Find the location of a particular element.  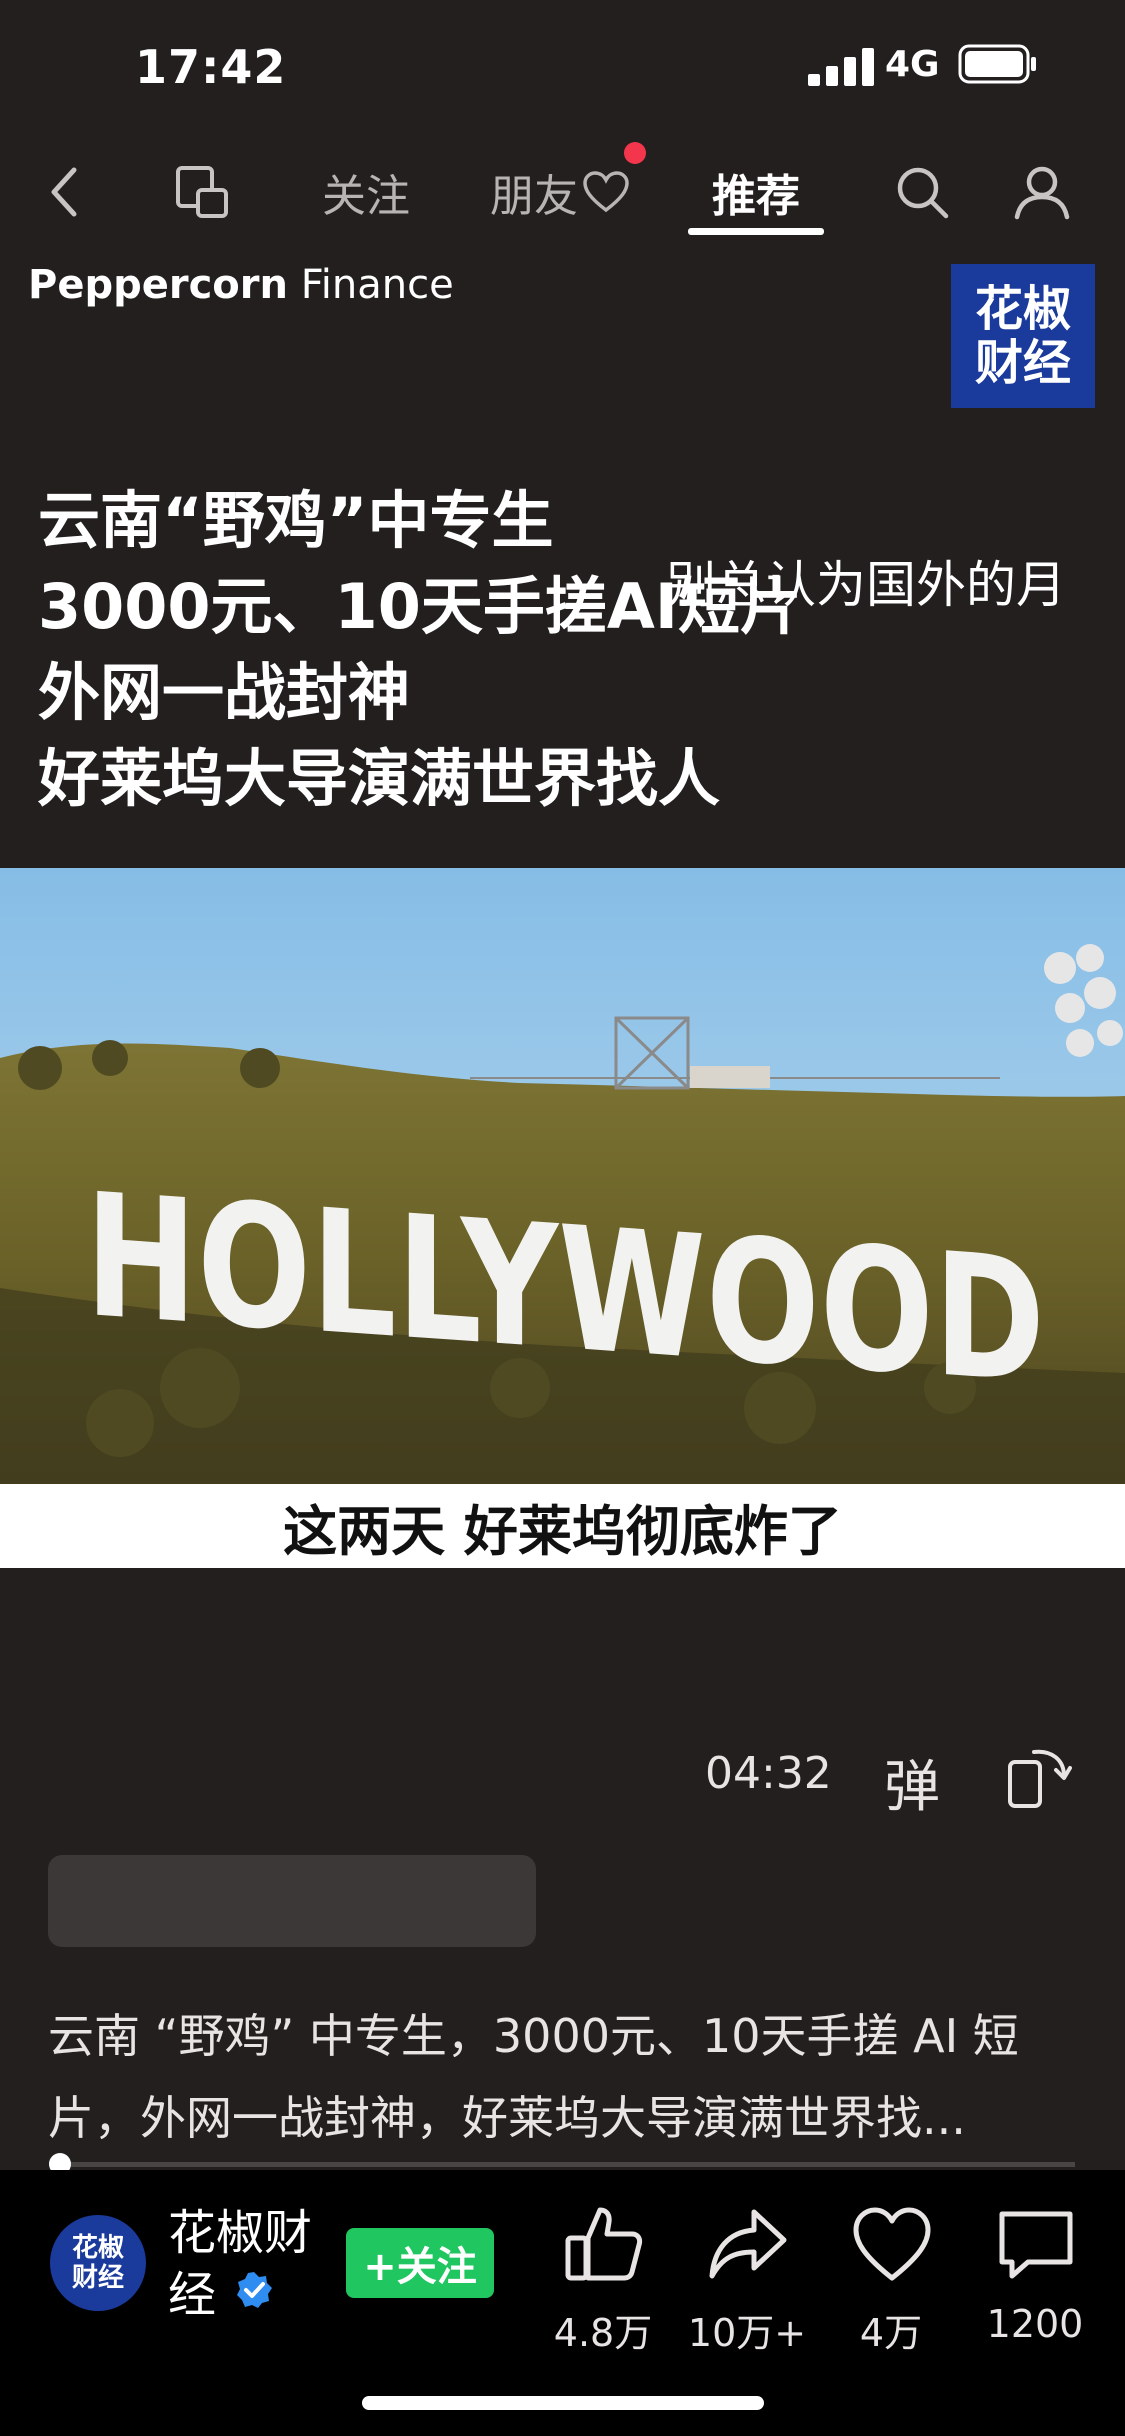

danmaku-comment: 别总认为国外的月 is located at coordinates (866, 585).